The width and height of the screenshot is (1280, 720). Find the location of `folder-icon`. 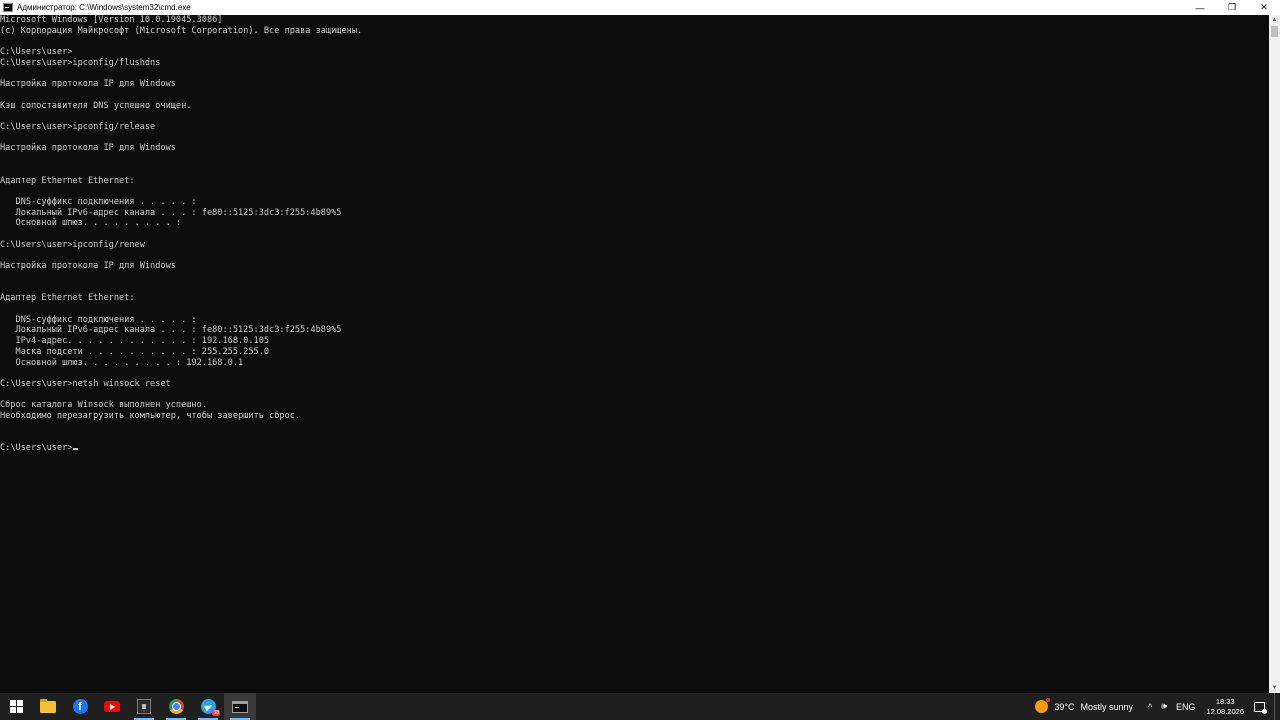

folder-icon is located at coordinates (48, 705).